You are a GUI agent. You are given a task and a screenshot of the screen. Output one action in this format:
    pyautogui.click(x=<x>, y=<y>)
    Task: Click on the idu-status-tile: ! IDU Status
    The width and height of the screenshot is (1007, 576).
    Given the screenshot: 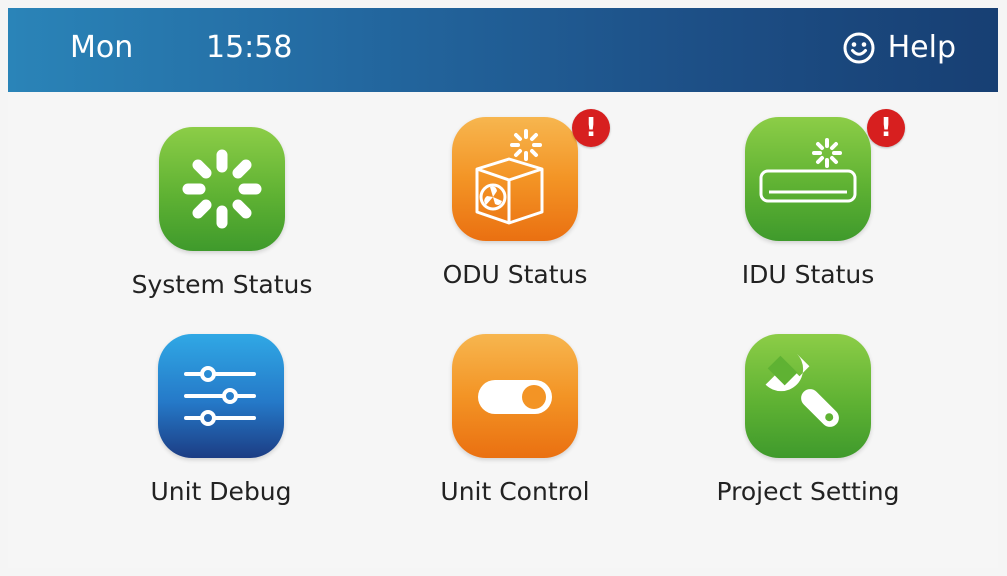 What is the action you would take?
    pyautogui.click(x=808, y=208)
    